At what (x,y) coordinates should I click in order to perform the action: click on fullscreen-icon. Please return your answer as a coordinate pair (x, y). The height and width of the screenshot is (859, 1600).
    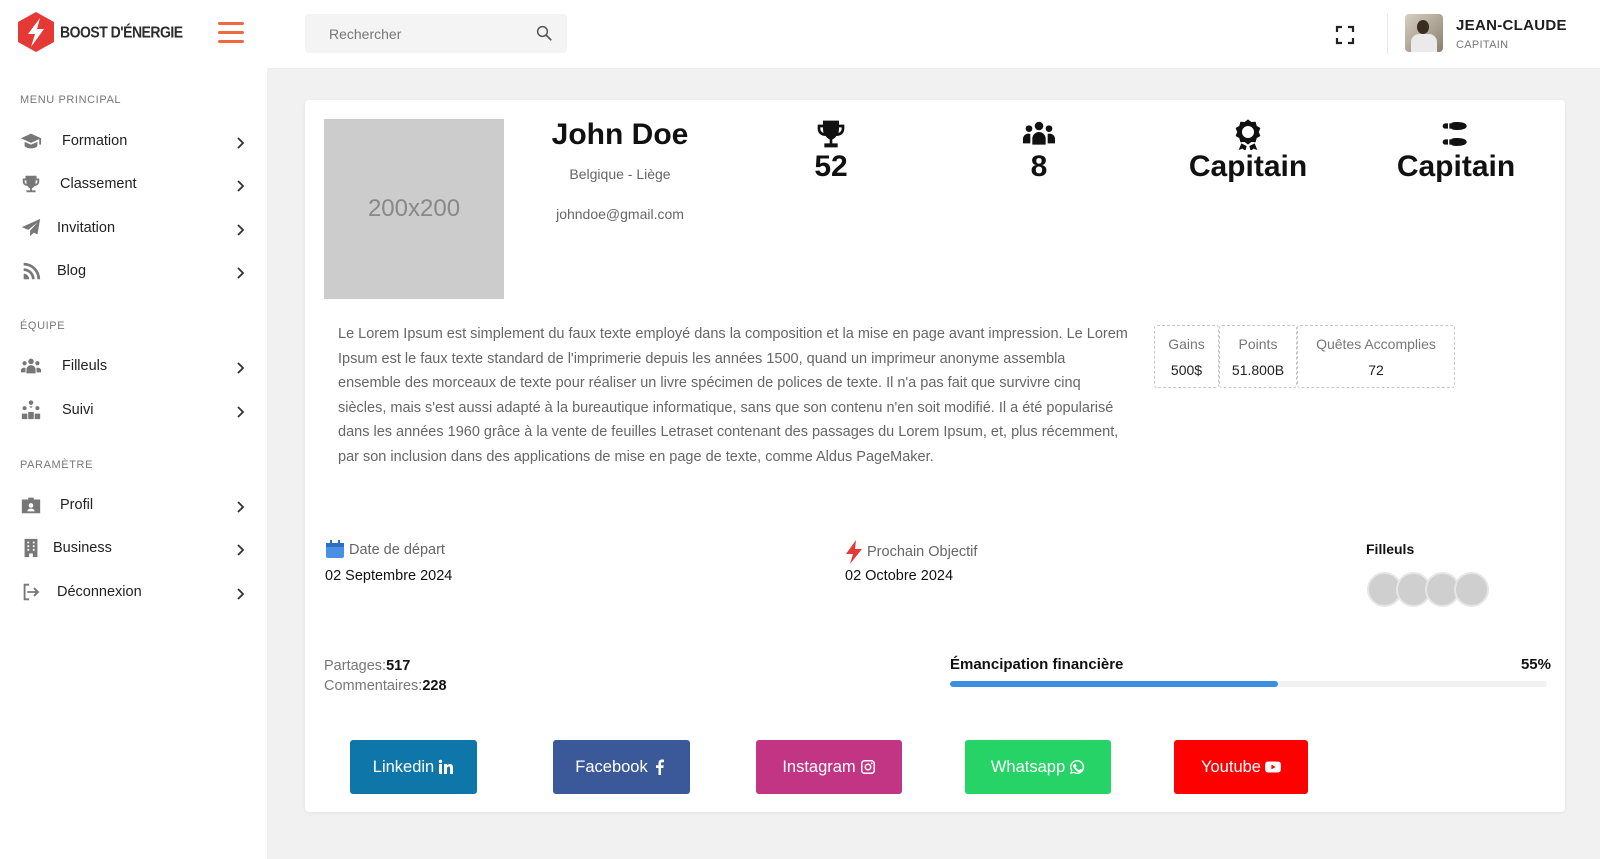
    Looking at the image, I should click on (1345, 35).